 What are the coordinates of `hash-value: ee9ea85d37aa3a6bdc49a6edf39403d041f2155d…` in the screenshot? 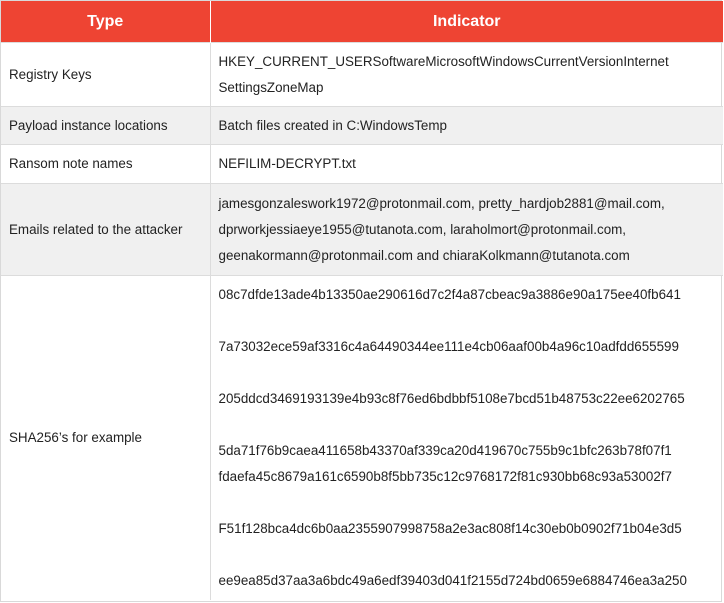 It's located at (452, 580).